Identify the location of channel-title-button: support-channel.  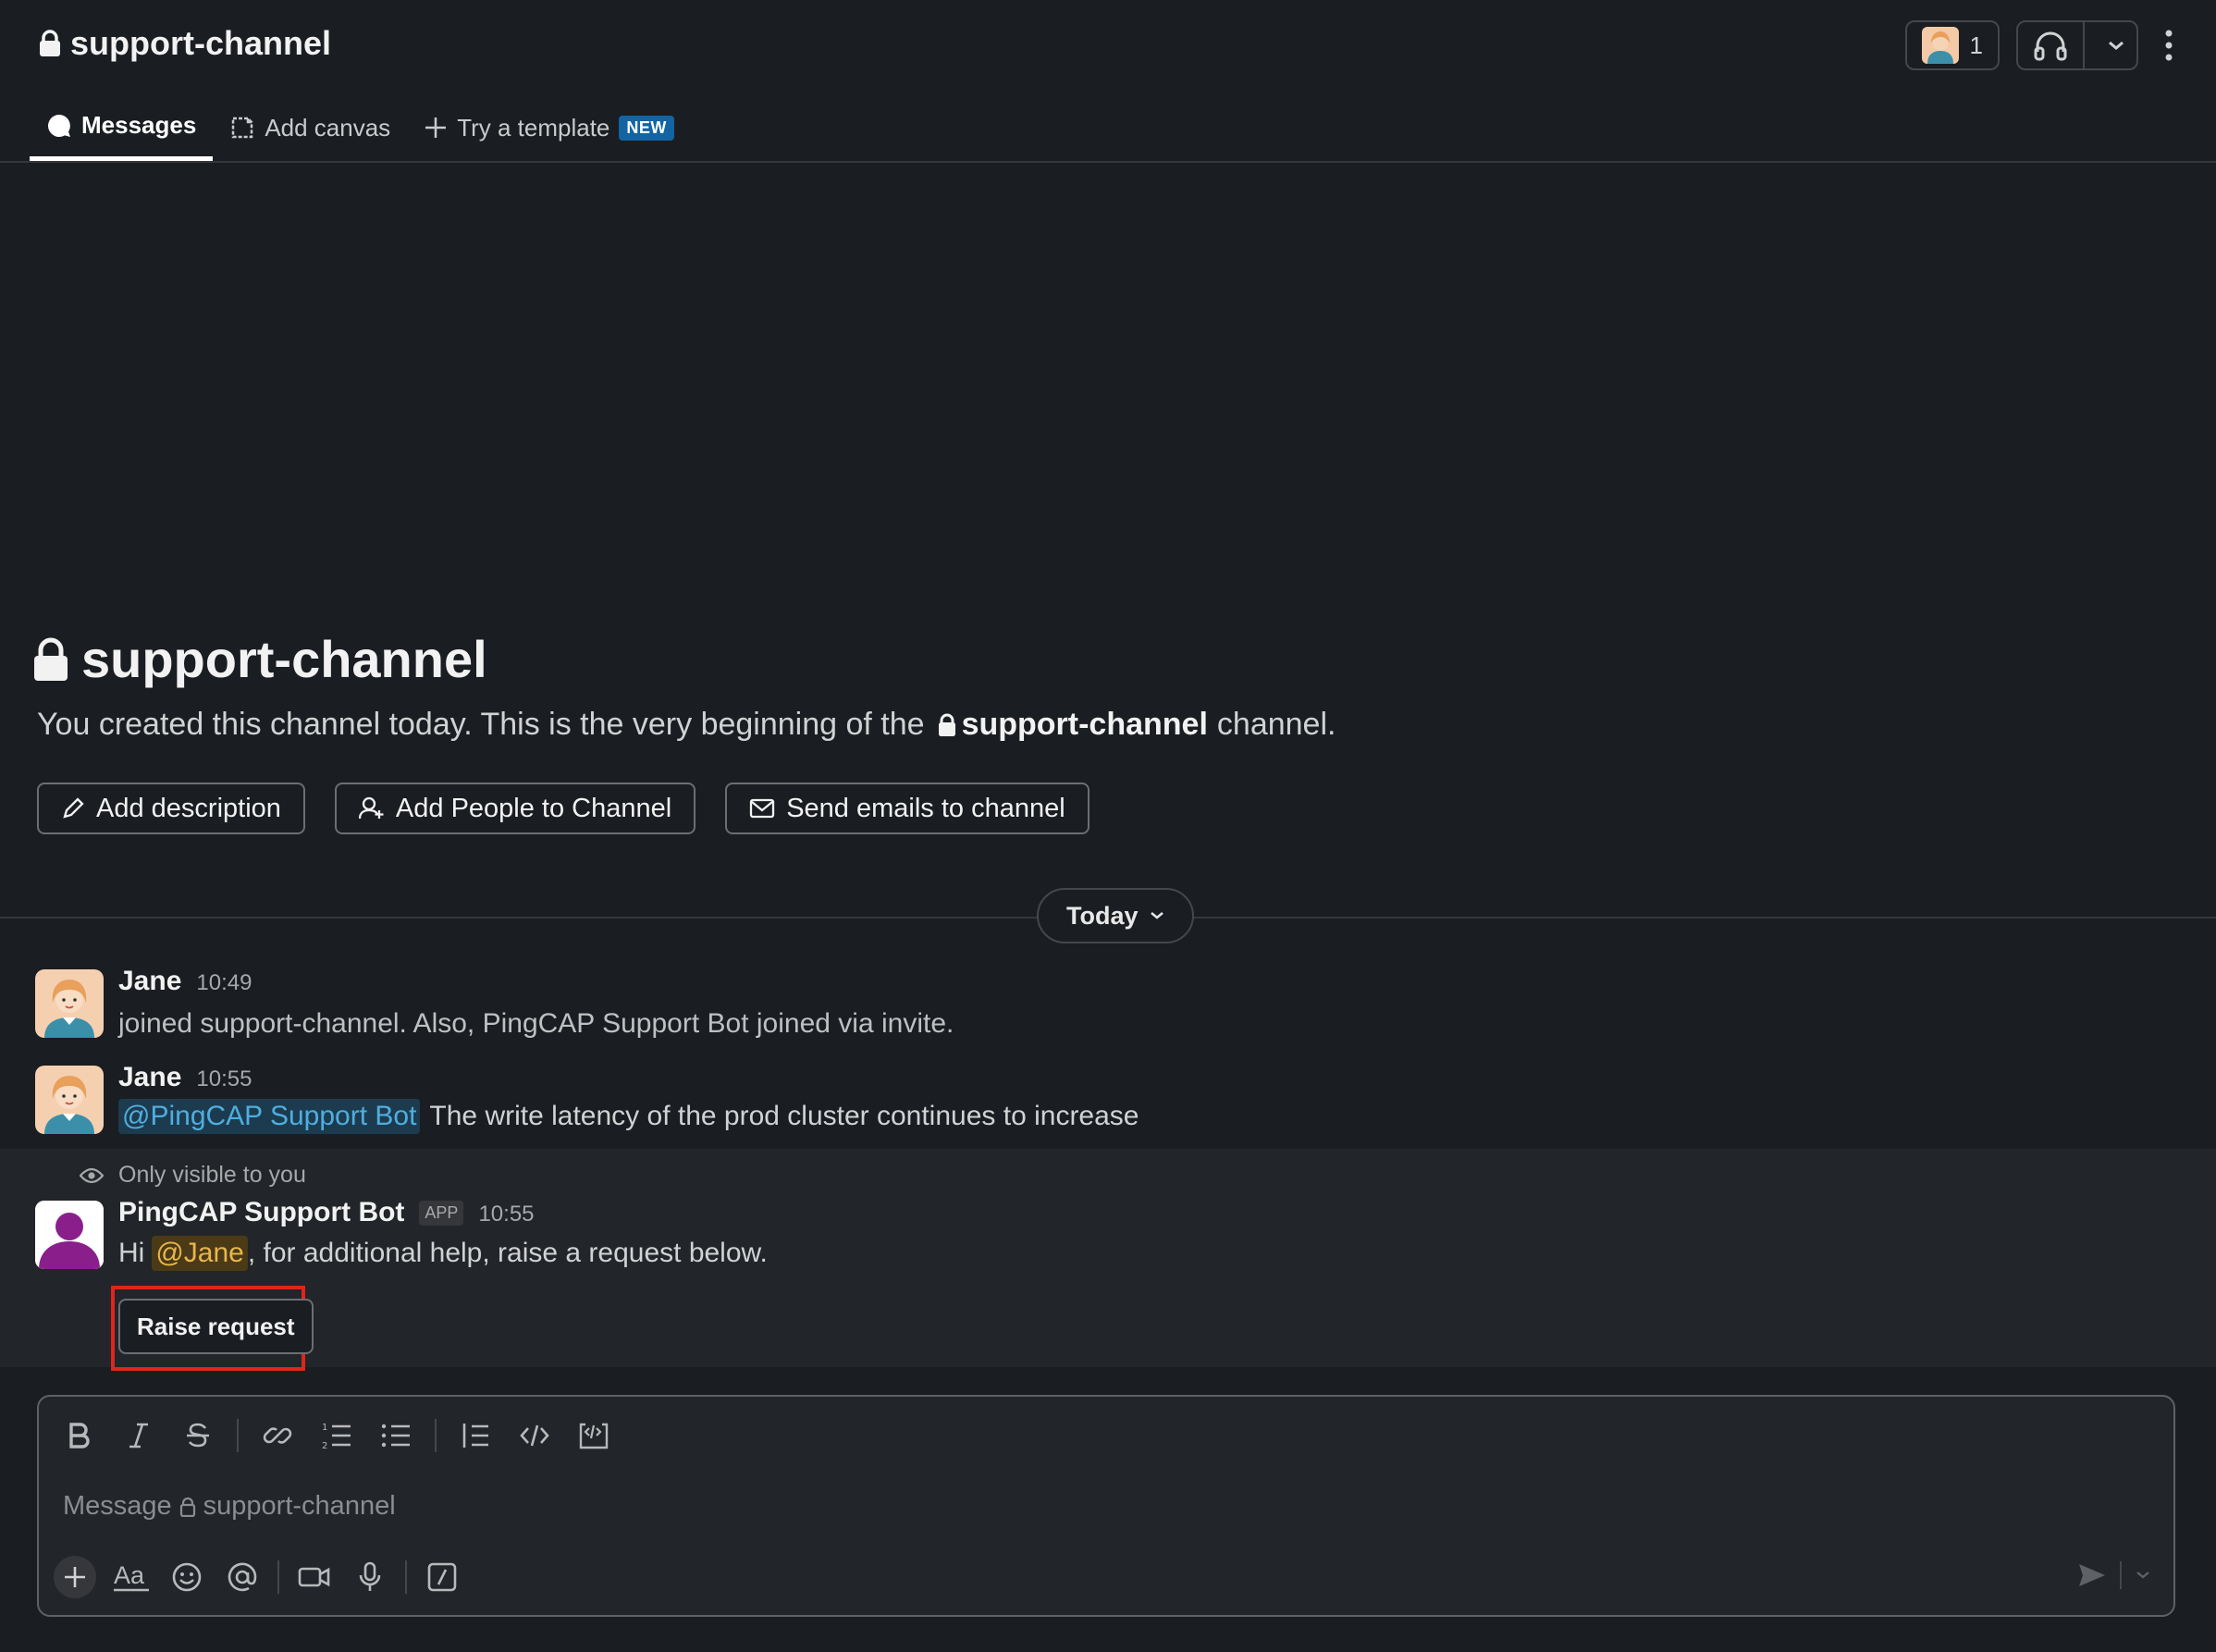
(185, 43).